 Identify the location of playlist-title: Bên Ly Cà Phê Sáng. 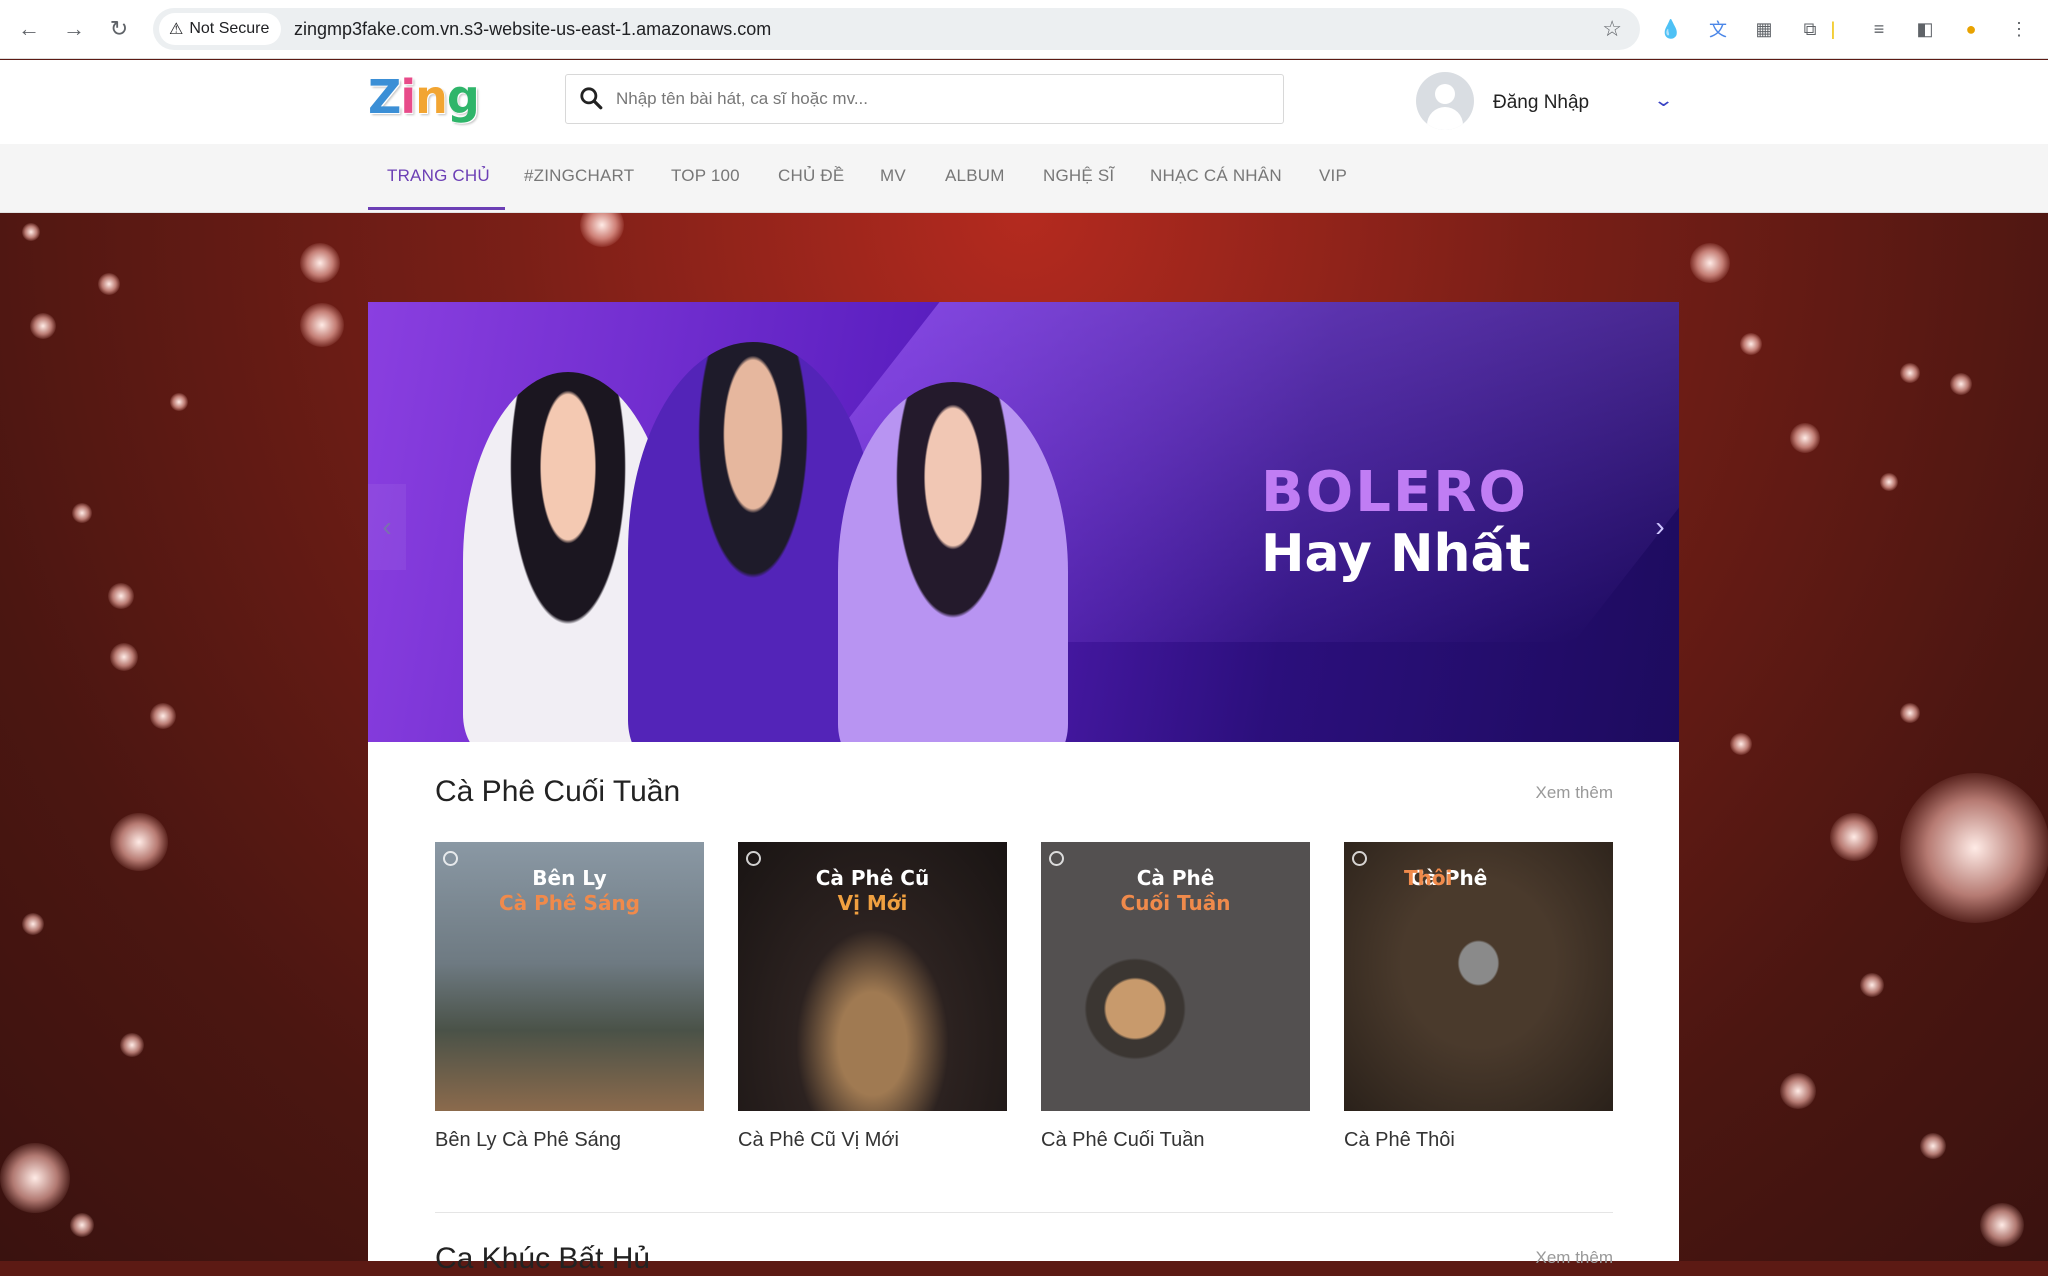
(569, 1140).